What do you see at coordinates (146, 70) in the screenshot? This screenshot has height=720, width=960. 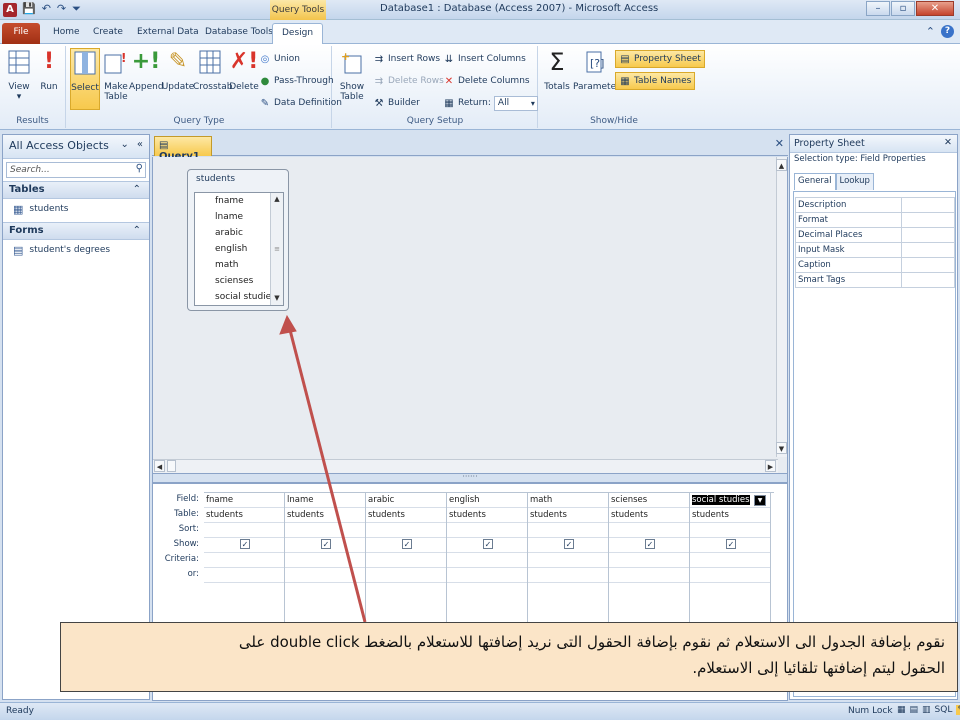 I see `append-button: +! Append` at bounding box center [146, 70].